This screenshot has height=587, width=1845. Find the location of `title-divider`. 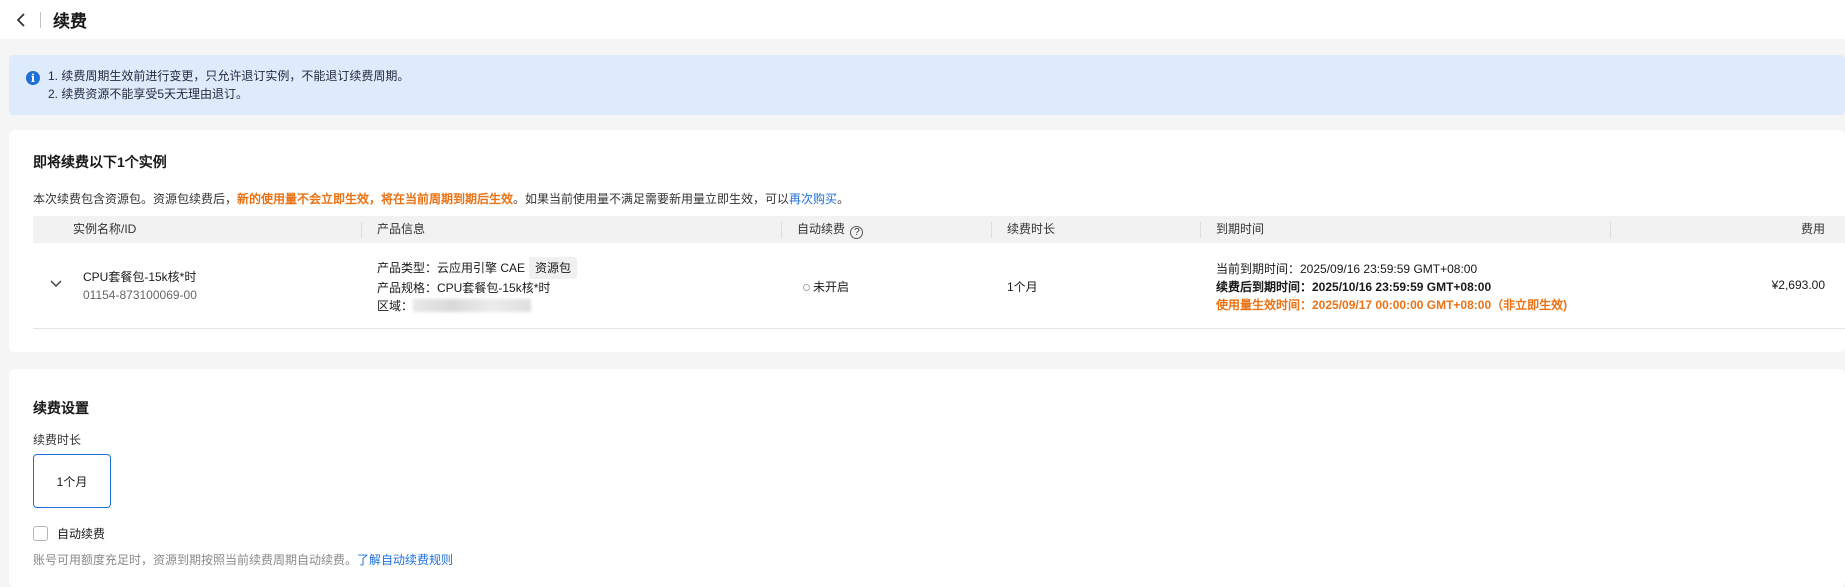

title-divider is located at coordinates (40, 19).